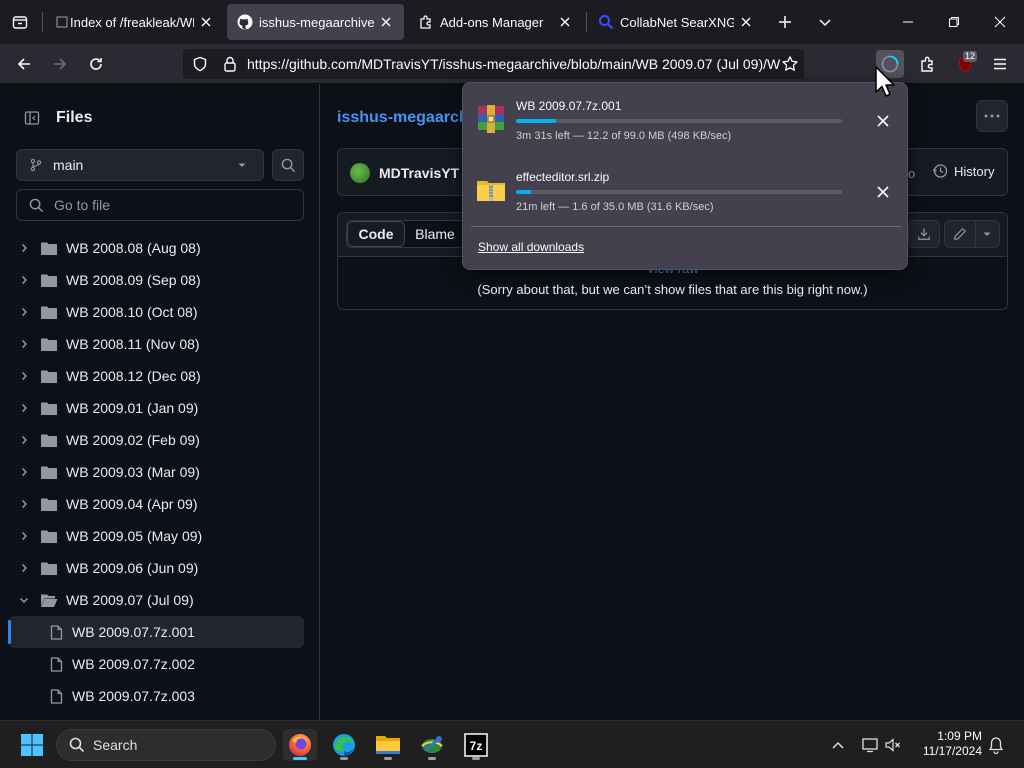  What do you see at coordinates (928, 64) in the screenshot?
I see `extensions-button` at bounding box center [928, 64].